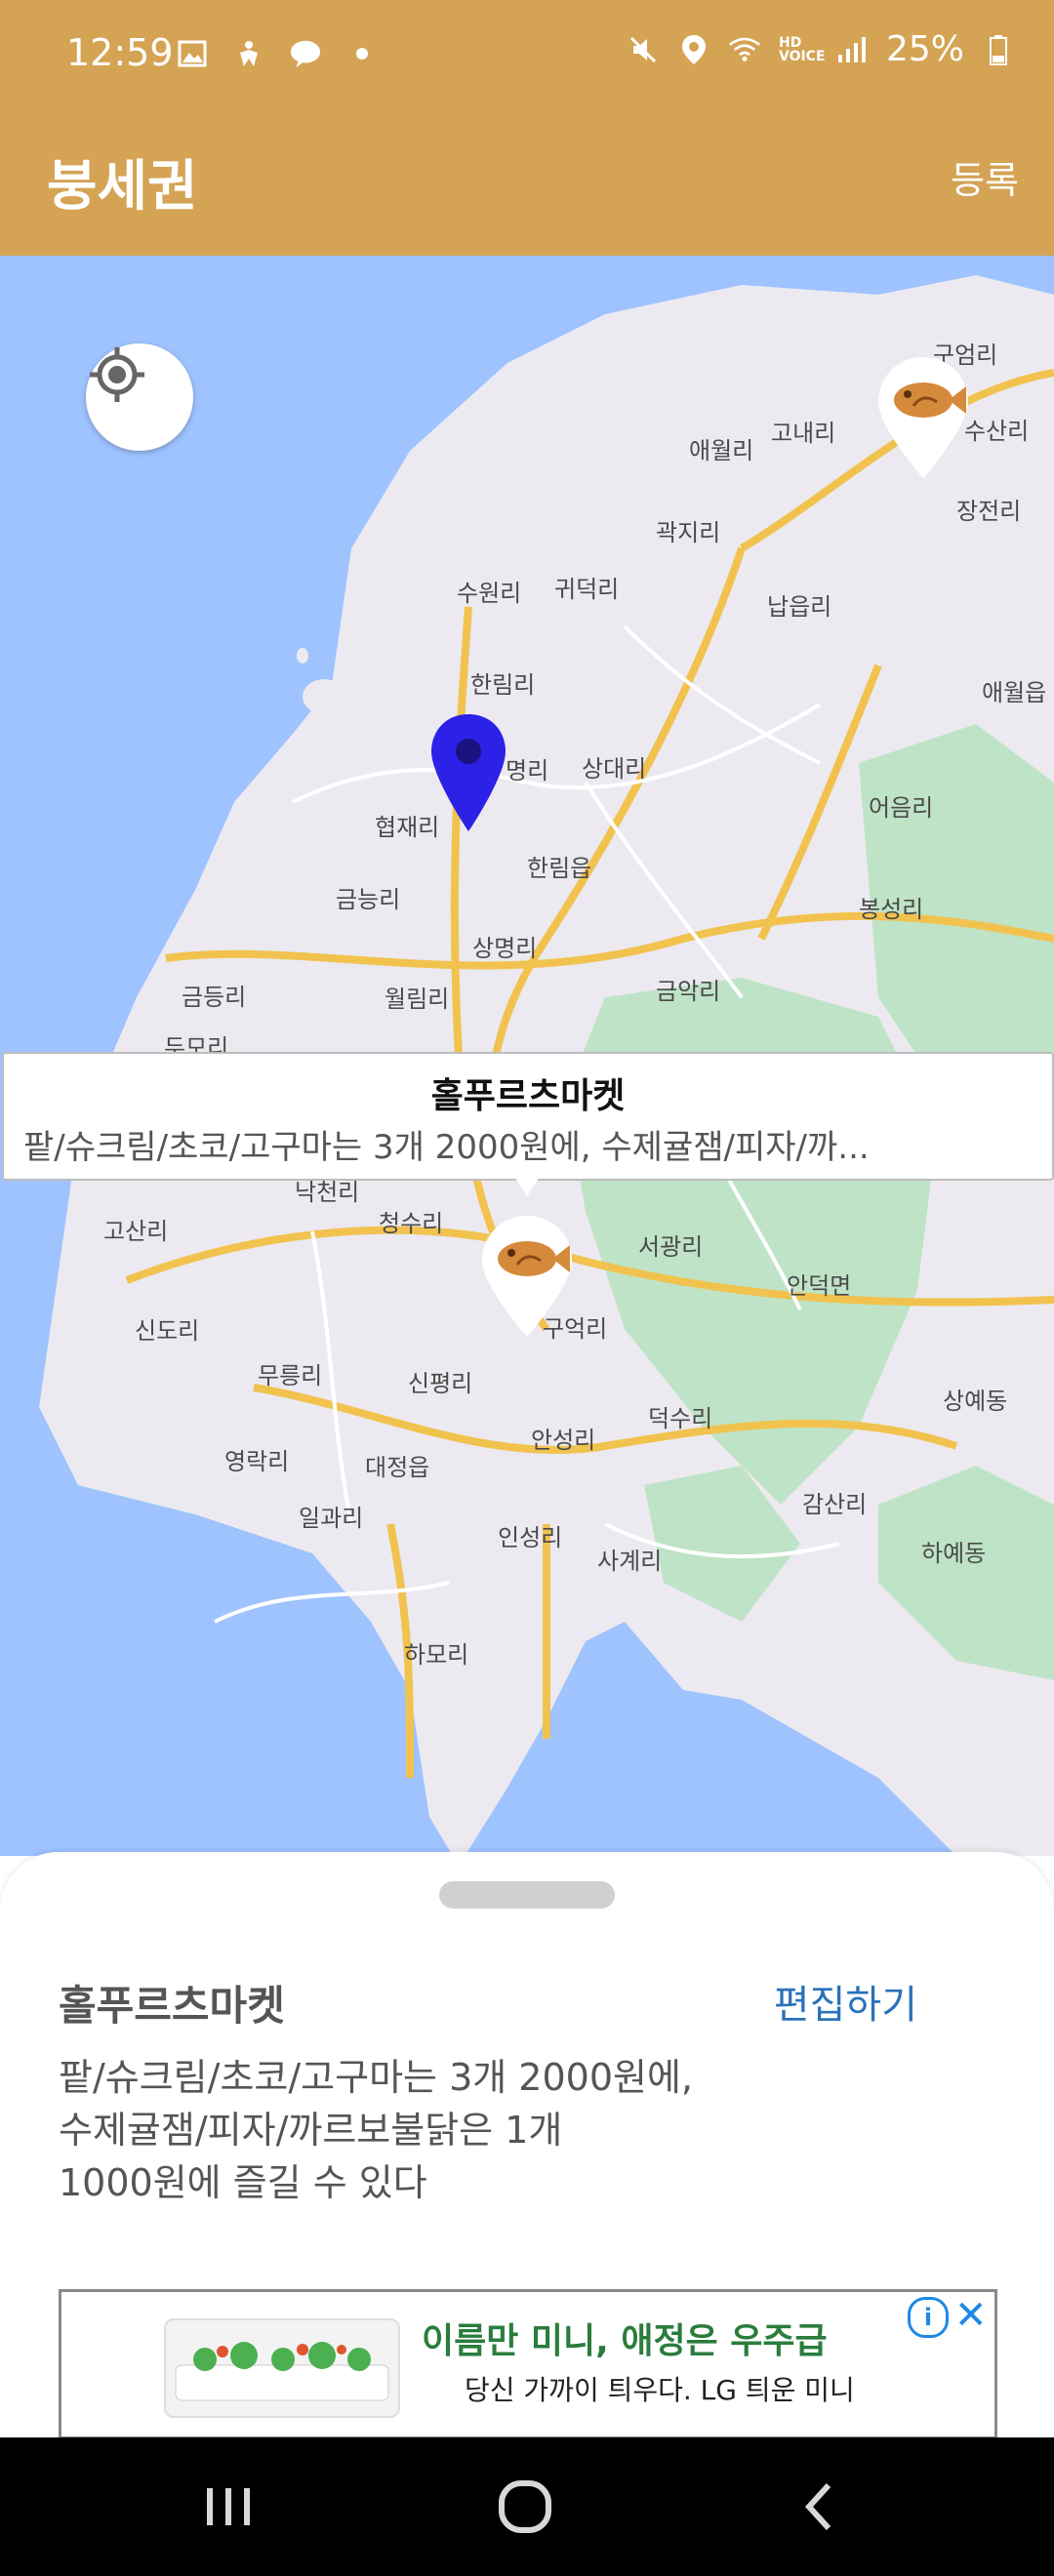 Image resolution: width=1054 pixels, height=2576 pixels. I want to click on ad-info-icon: i, so click(928, 2317).